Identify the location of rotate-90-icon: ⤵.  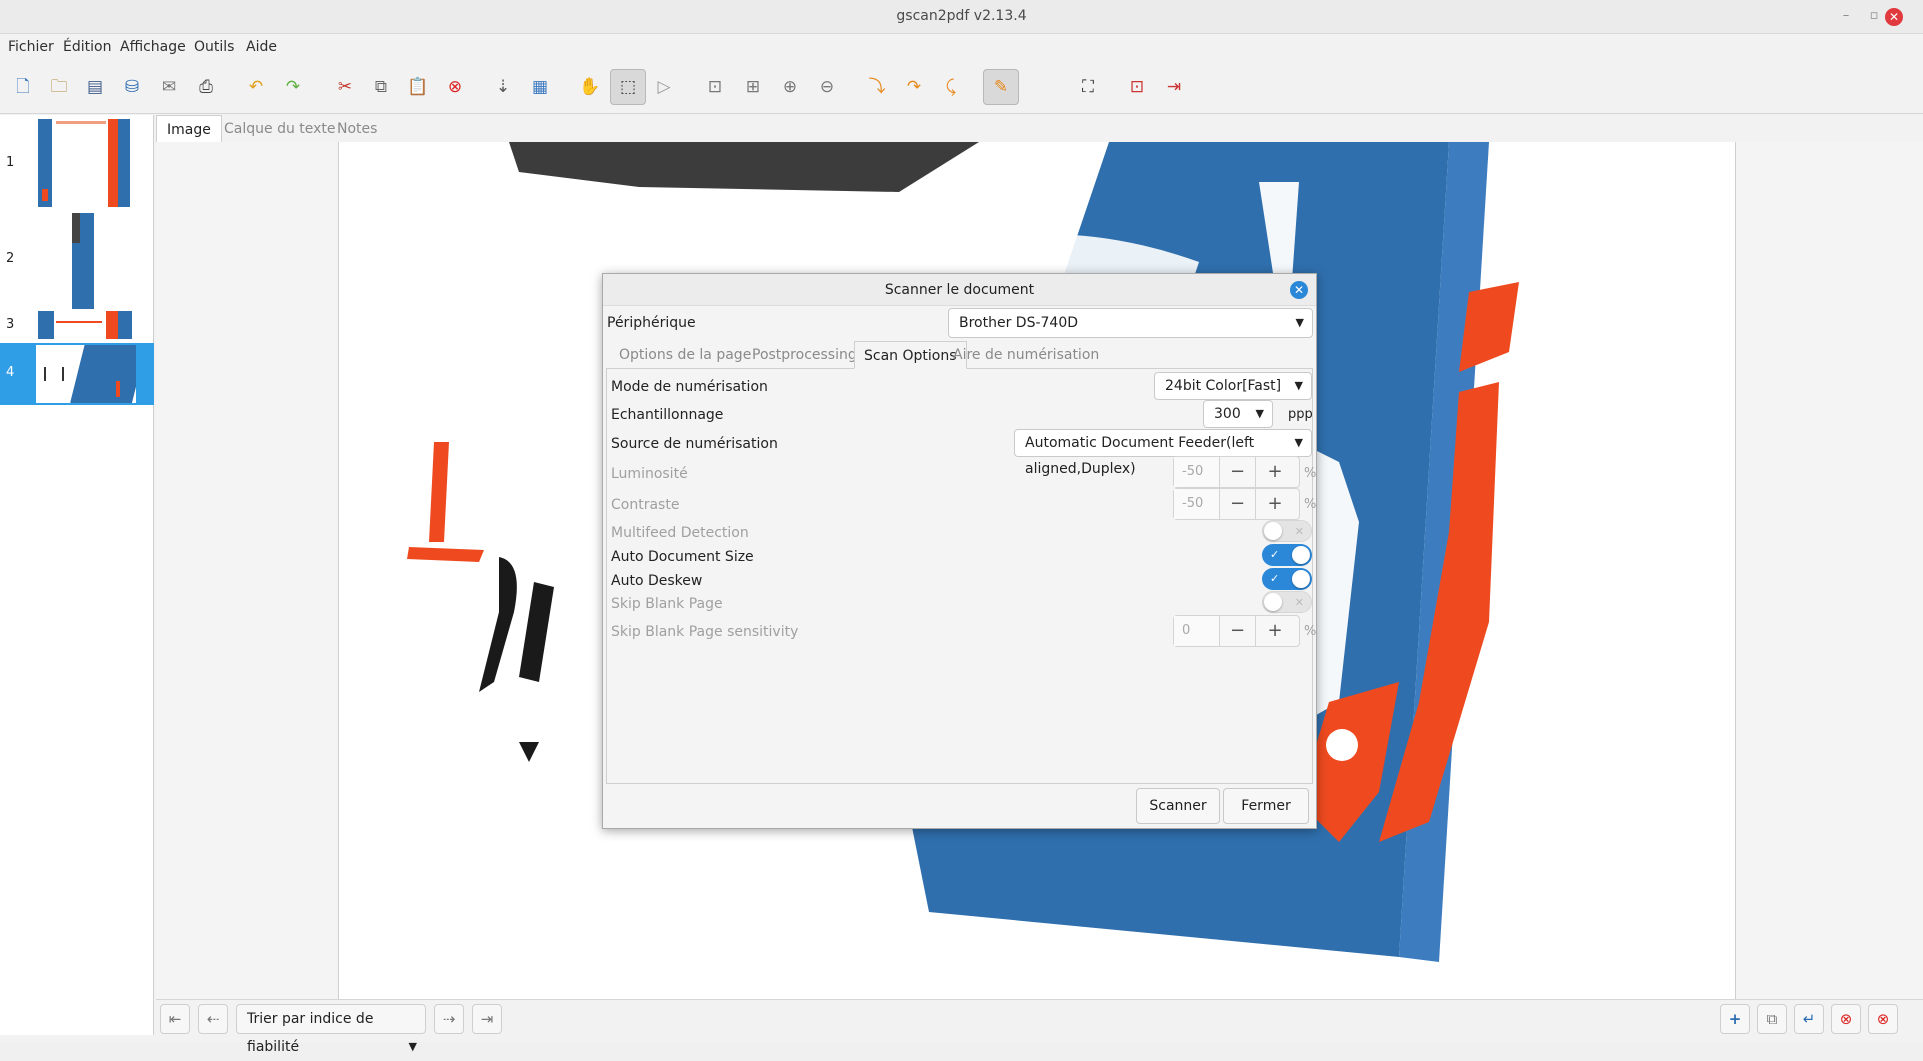
(877, 87).